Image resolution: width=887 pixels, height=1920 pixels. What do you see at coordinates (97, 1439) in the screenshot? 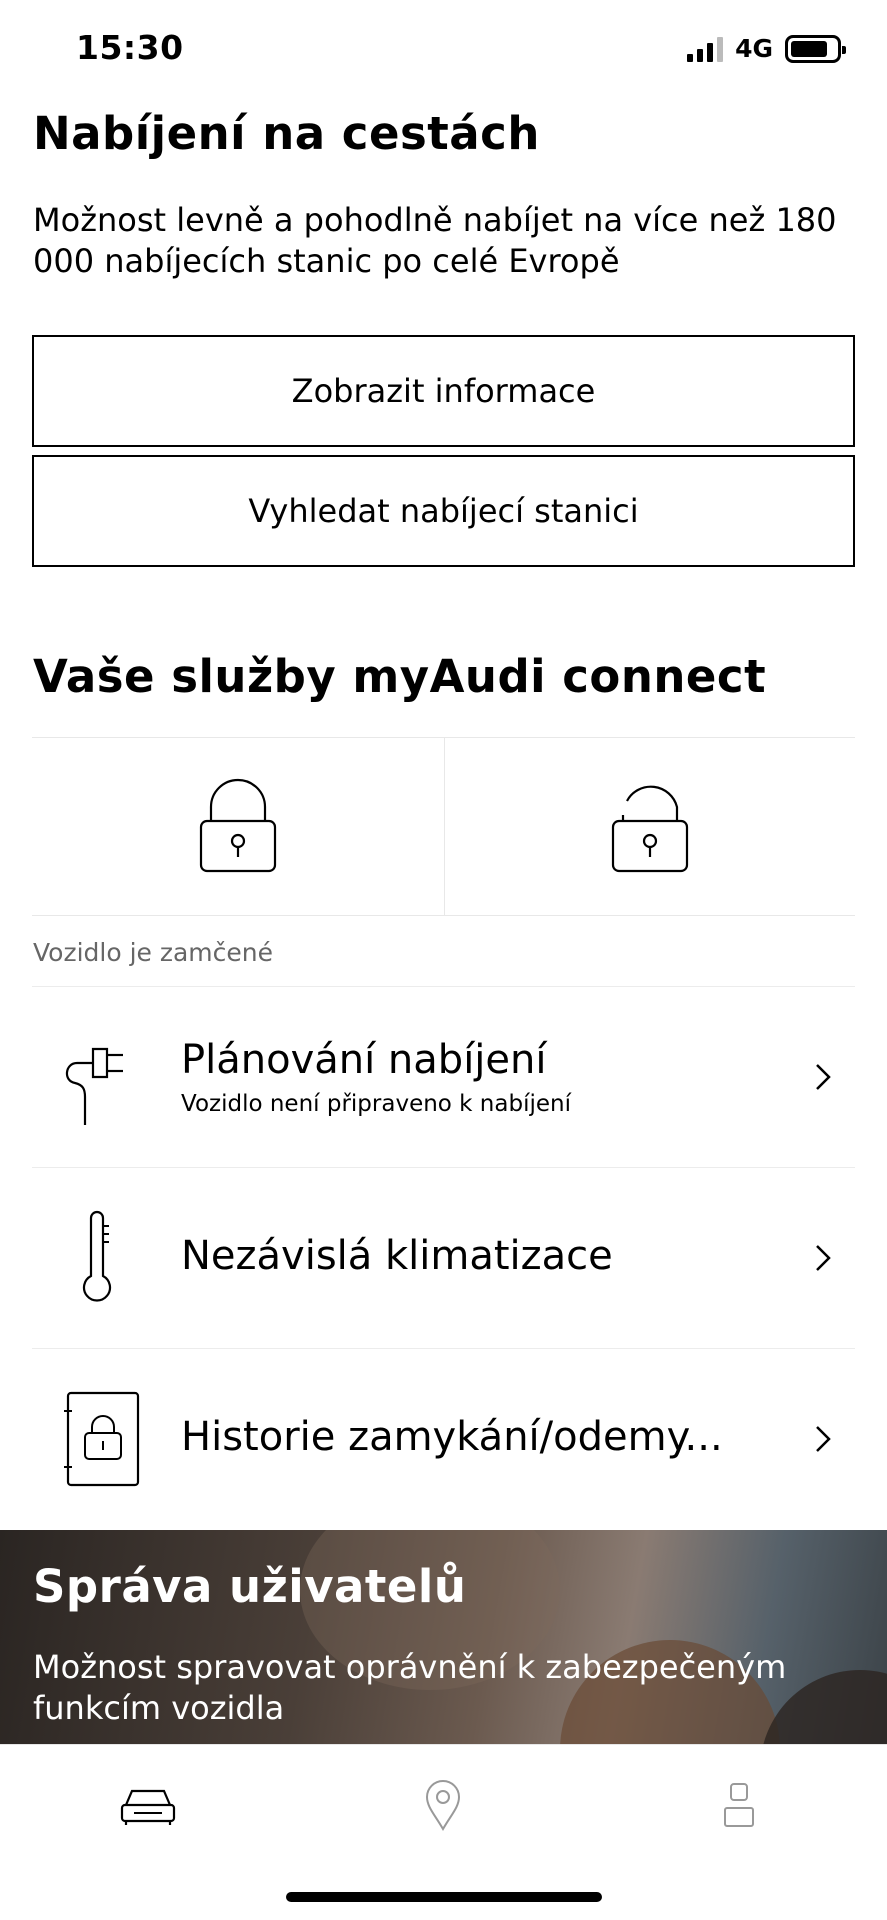
I see `lock-history-icon` at bounding box center [97, 1439].